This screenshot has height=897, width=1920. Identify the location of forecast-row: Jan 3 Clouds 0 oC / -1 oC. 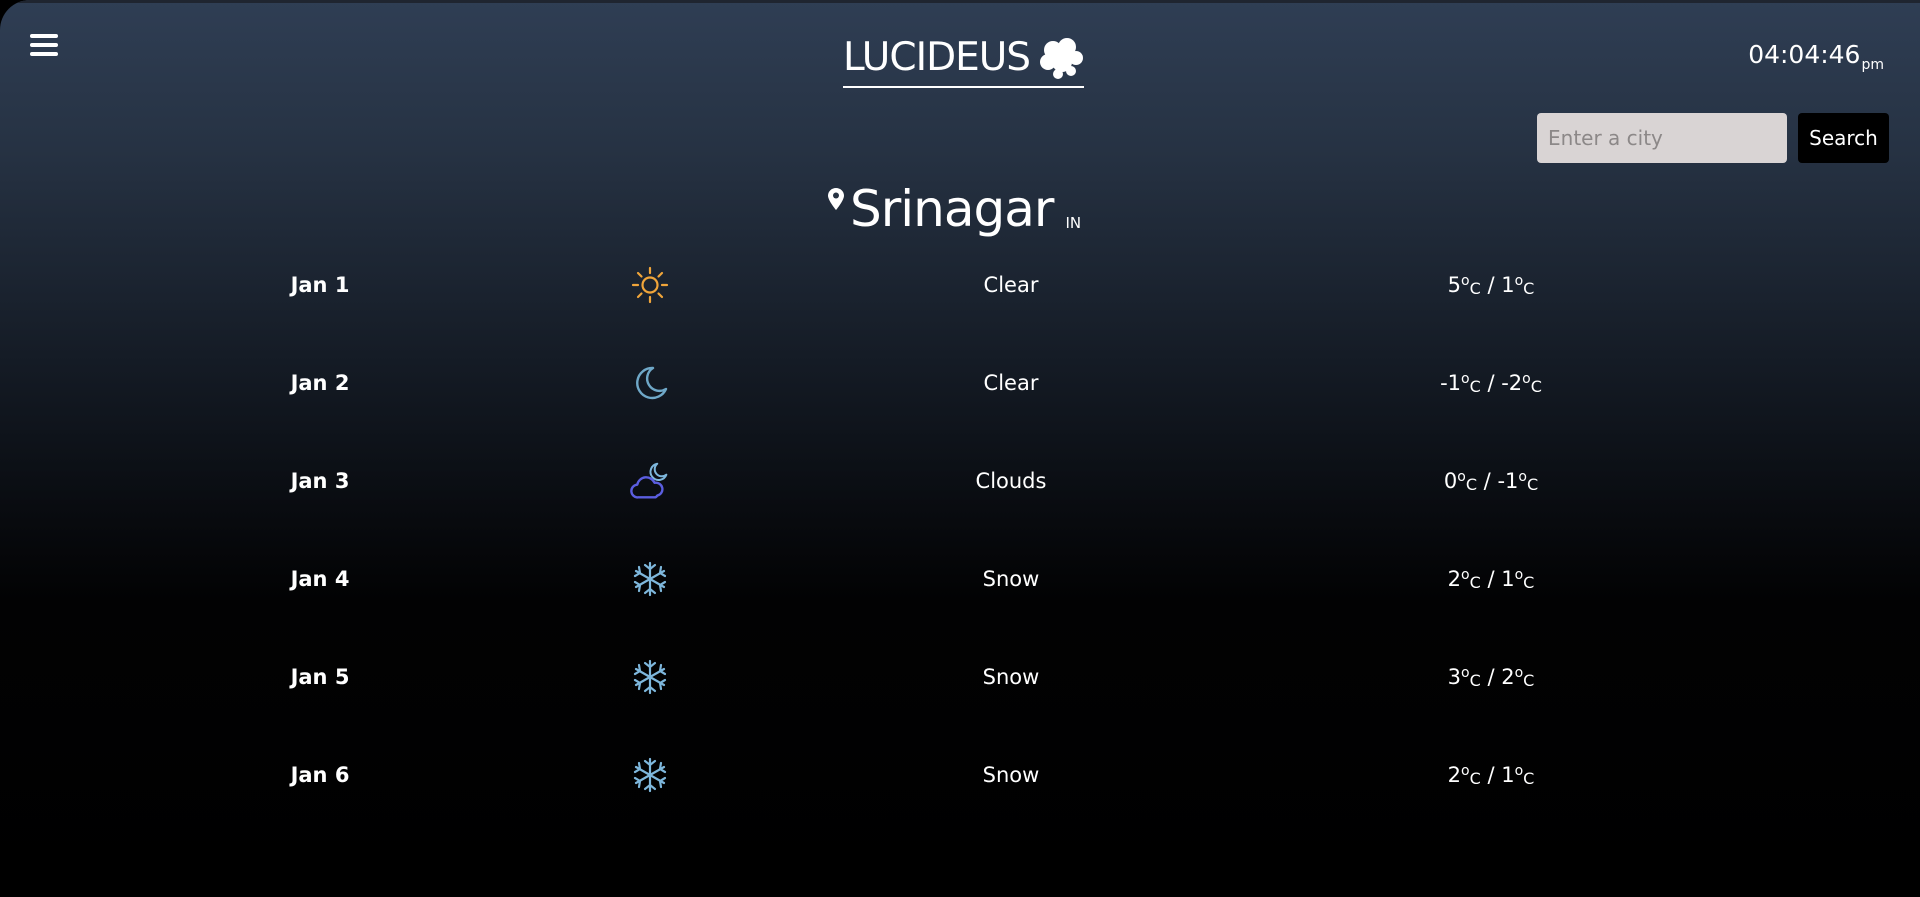
(960, 490).